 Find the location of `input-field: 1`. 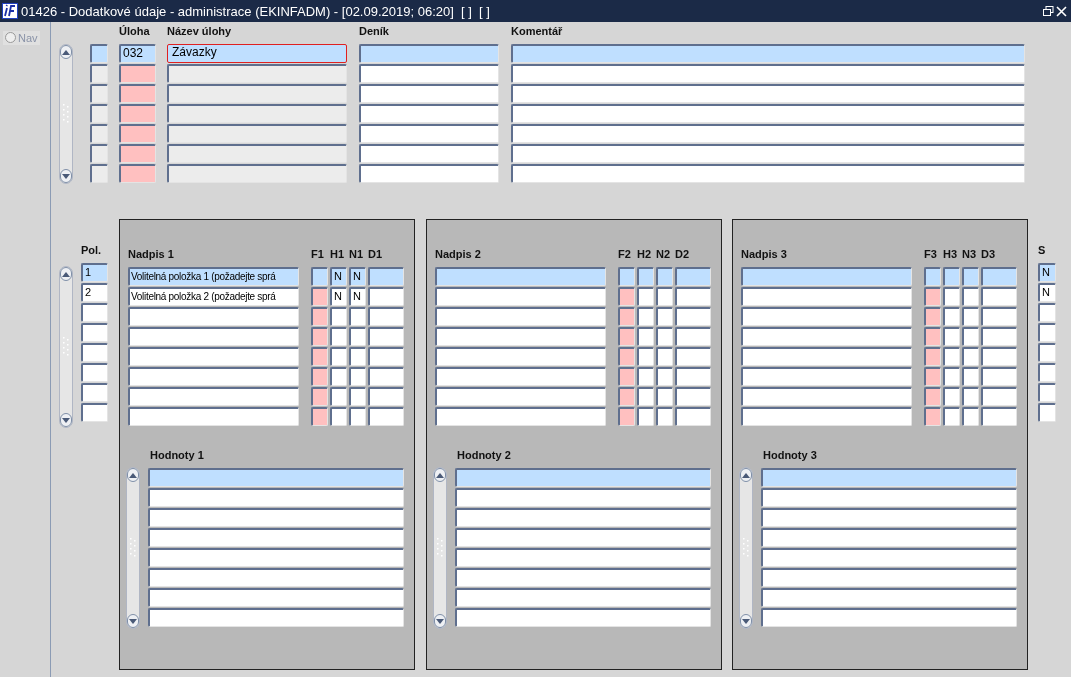

input-field: 1 is located at coordinates (94, 272).